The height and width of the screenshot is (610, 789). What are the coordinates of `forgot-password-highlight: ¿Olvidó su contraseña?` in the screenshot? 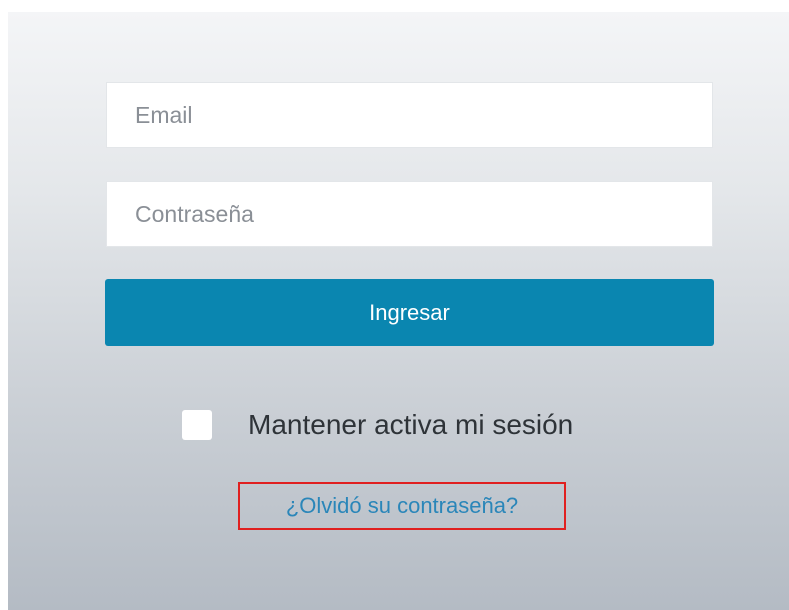 It's located at (402, 506).